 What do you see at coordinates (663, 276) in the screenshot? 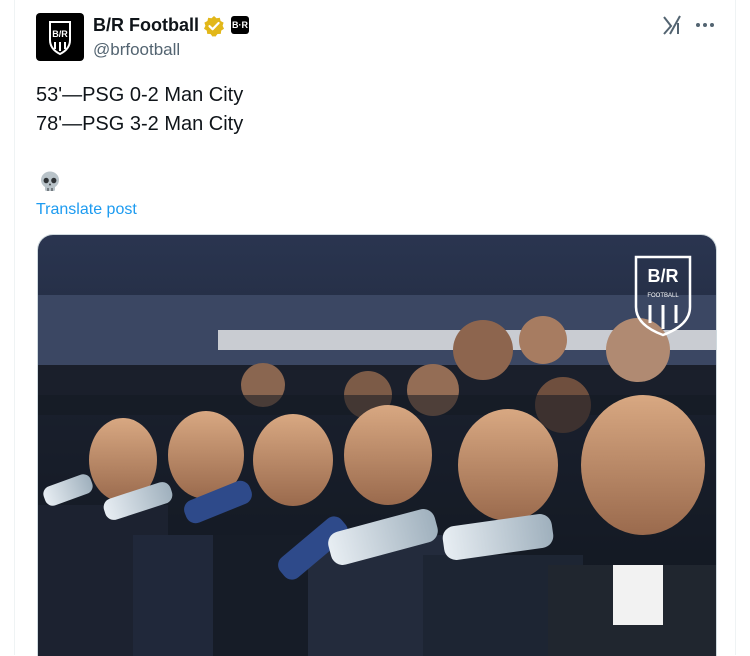
I see `watermark-logo-text: B/R` at bounding box center [663, 276].